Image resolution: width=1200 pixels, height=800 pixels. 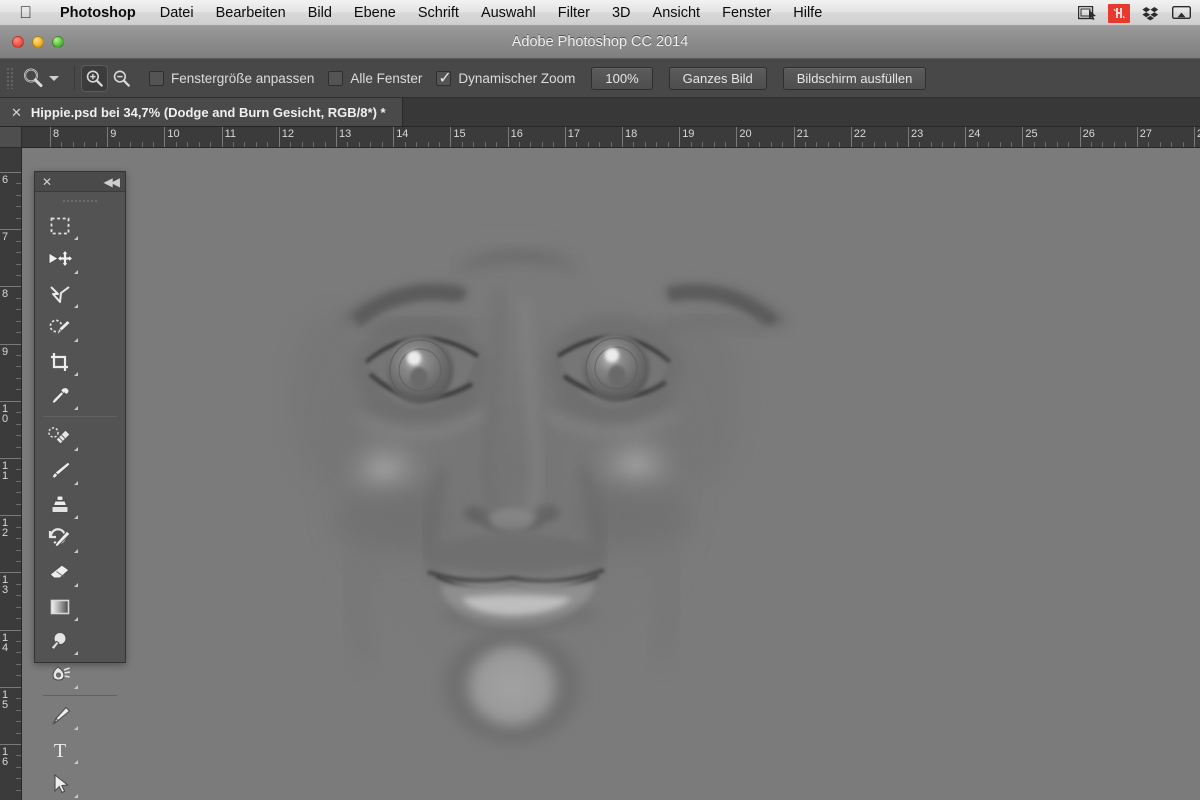 I want to click on menu-datei: Datei, so click(x=177, y=13).